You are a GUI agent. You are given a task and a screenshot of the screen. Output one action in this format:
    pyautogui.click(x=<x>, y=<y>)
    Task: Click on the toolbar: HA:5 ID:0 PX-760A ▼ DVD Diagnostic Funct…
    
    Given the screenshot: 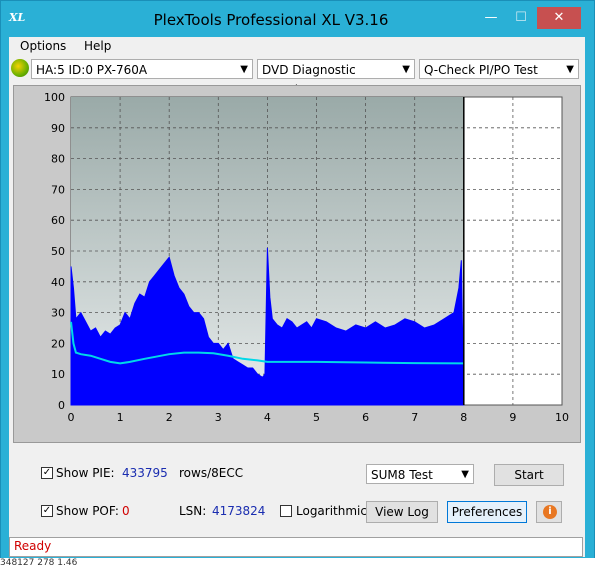 What is the action you would take?
    pyautogui.click(x=297, y=77)
    